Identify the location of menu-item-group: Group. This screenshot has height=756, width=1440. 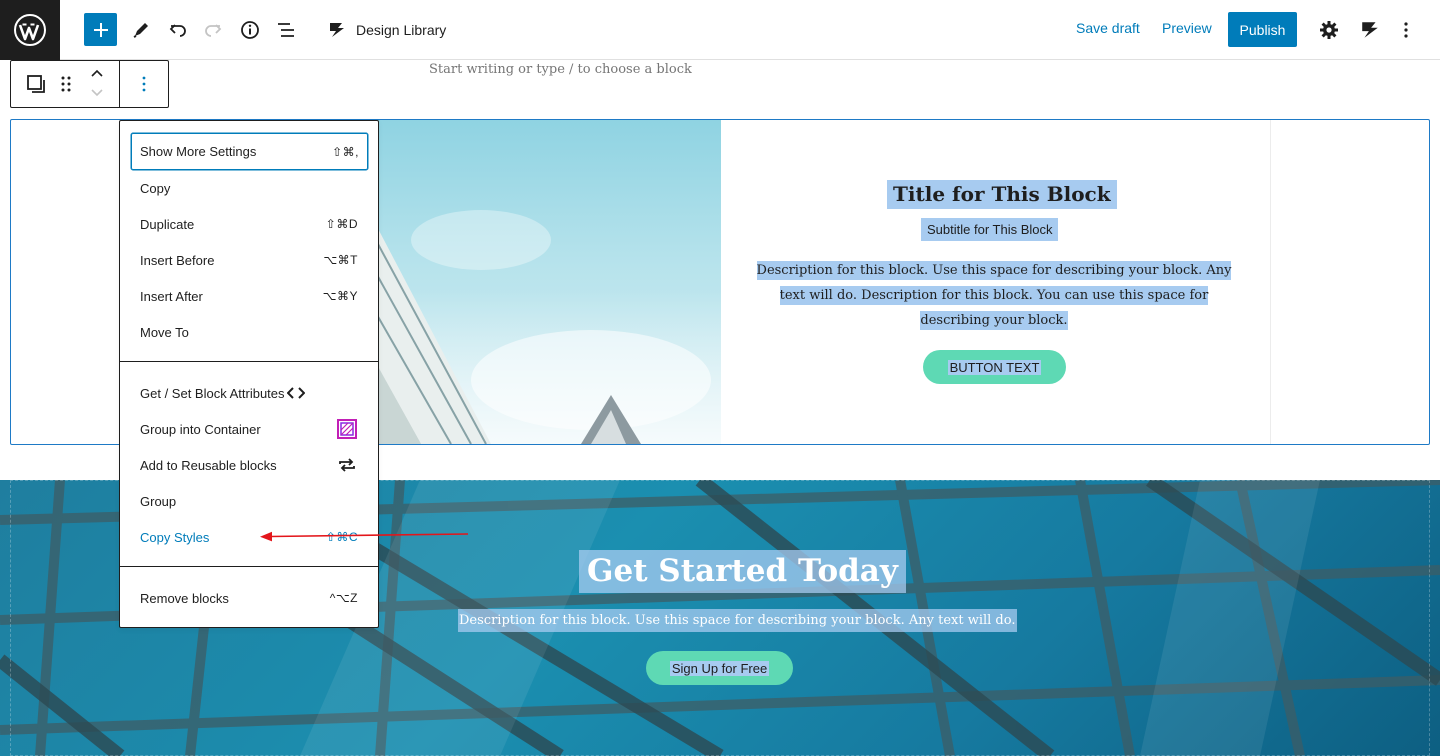
(249, 501).